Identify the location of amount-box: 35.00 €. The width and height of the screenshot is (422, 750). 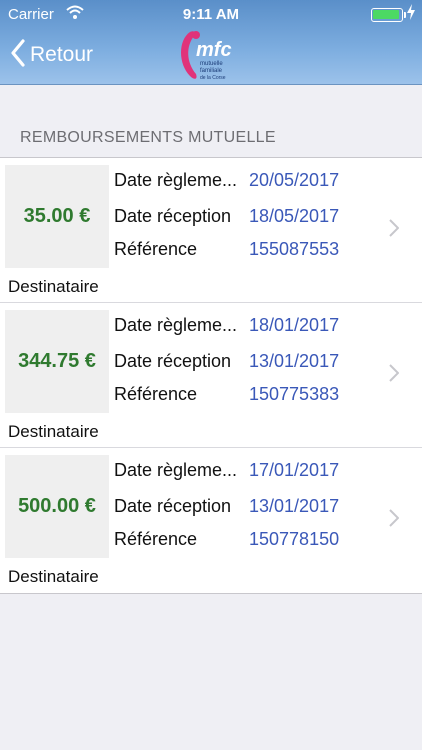
(57, 216).